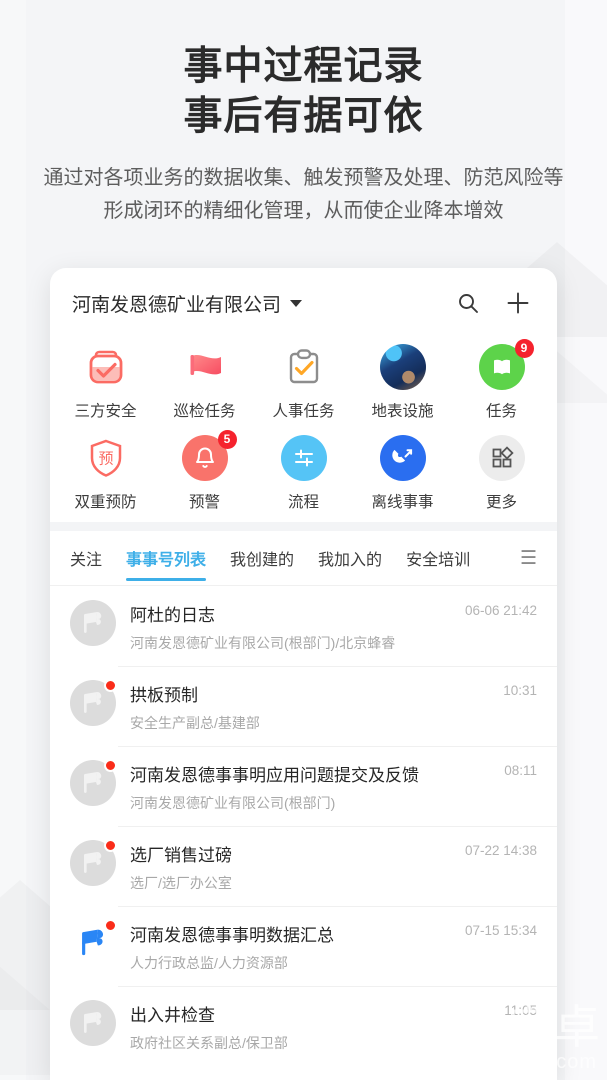 The image size is (607, 1080). What do you see at coordinates (303, 526) in the screenshot?
I see `section-divider` at bounding box center [303, 526].